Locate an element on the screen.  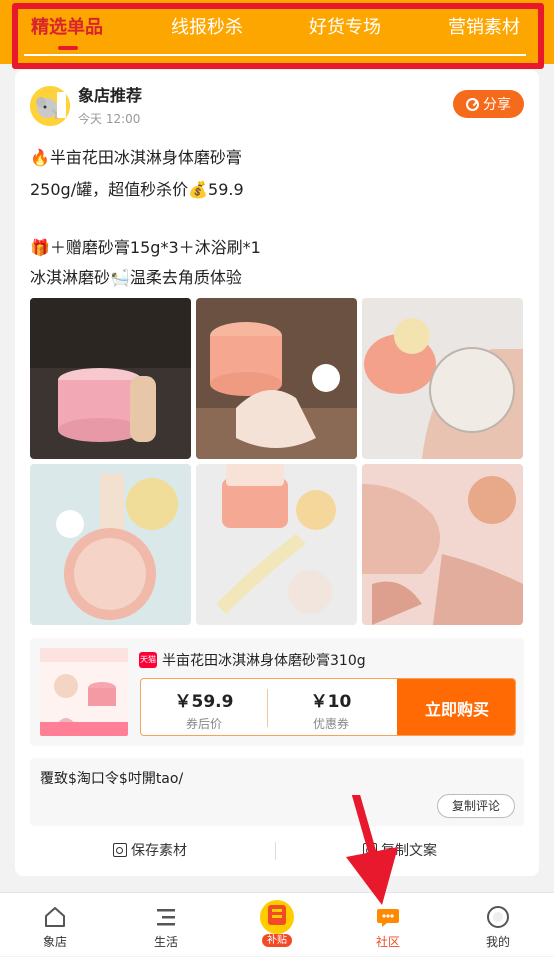
share-icon is located at coordinates (472, 104).